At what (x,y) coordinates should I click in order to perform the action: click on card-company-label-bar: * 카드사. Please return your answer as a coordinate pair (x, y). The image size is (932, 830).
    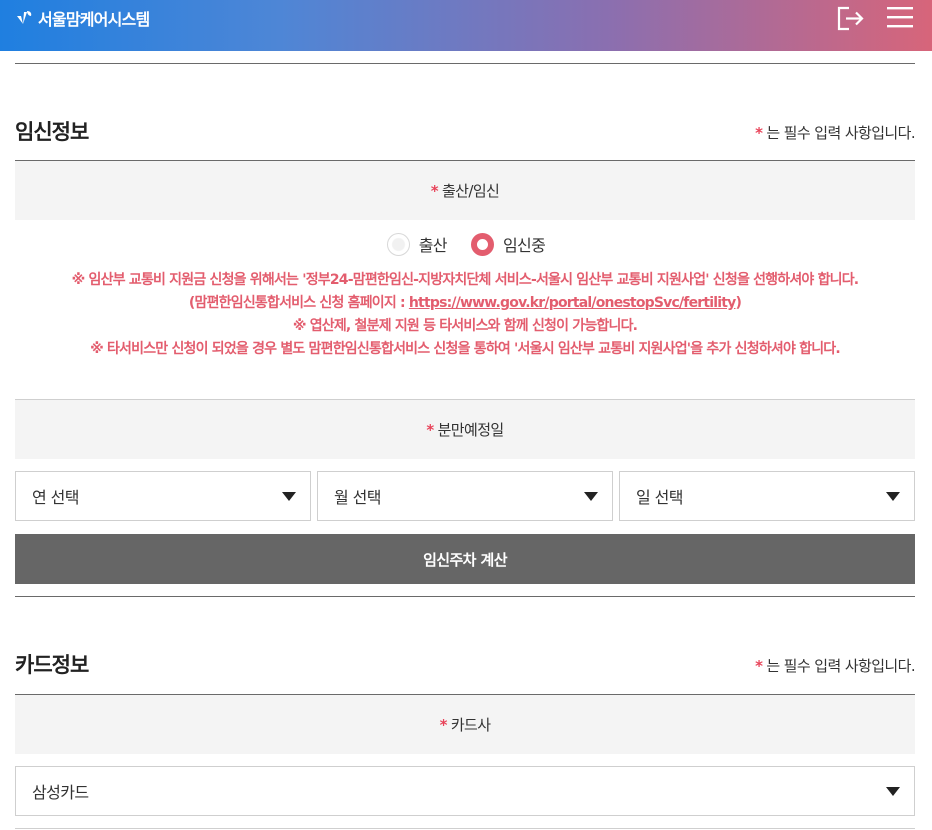
    Looking at the image, I should click on (465, 724).